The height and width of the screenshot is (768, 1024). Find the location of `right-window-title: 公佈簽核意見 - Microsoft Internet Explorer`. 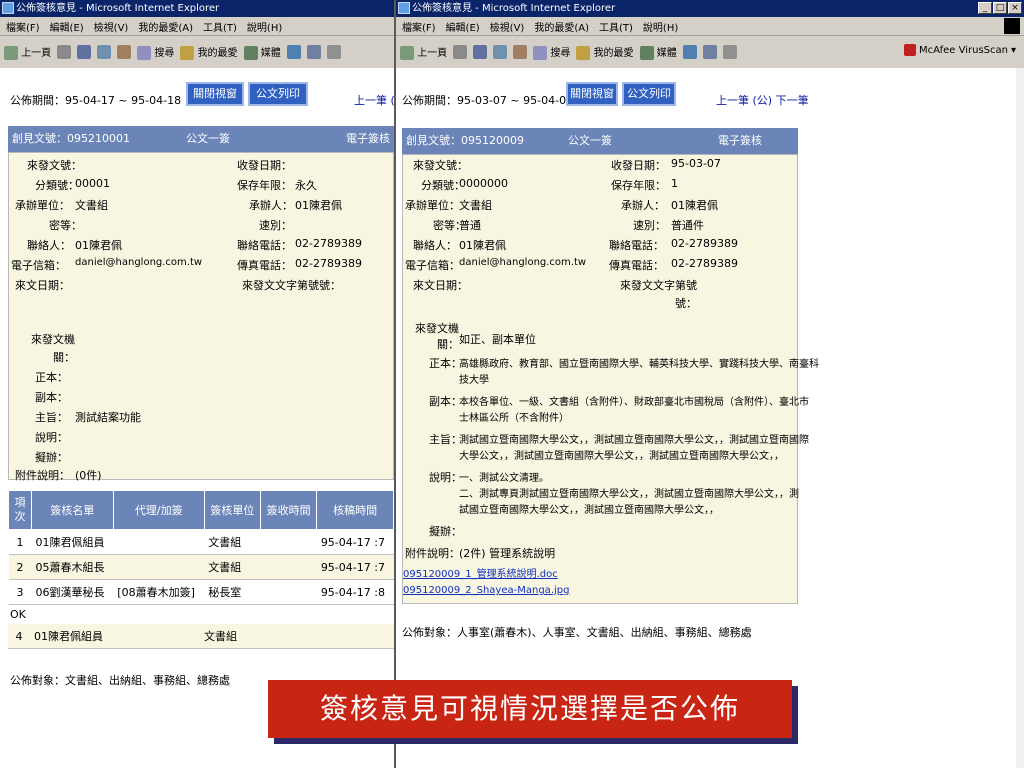

right-window-title: 公佈簽核意見 - Microsoft Internet Explorer is located at coordinates (514, 8).